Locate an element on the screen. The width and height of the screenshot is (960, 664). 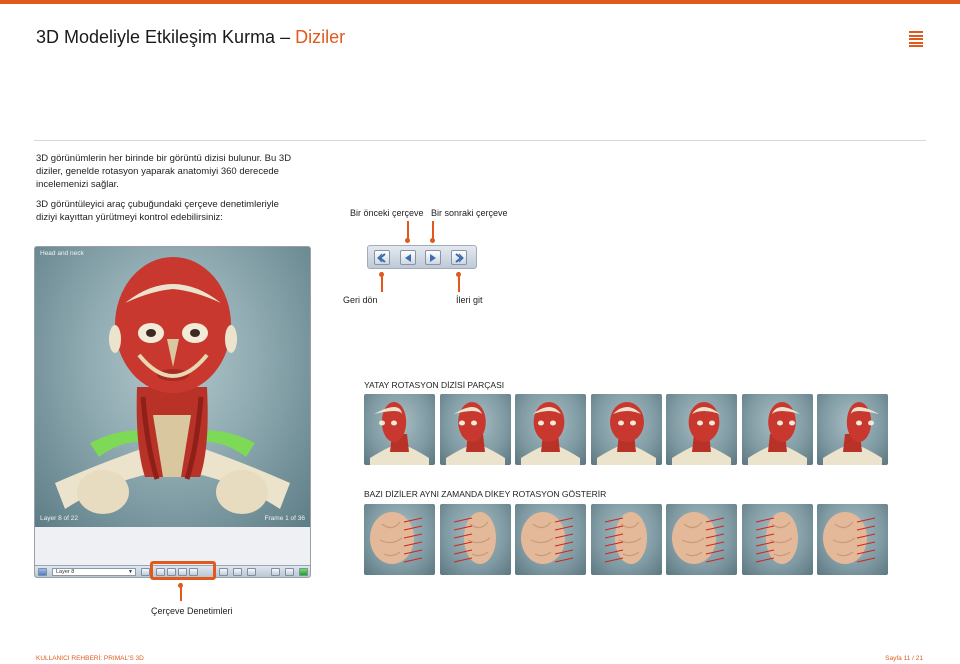
viewer-layer-status: Layer 8 of 22 is located at coordinates (59, 518).